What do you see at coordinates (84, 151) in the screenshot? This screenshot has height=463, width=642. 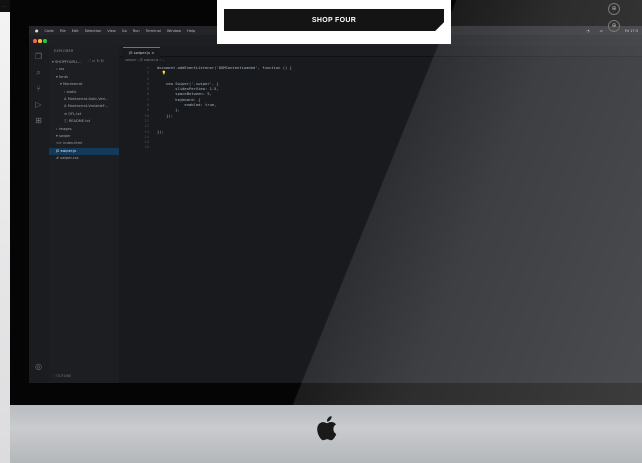 I see `file-tree-item: JS swiper.js` at bounding box center [84, 151].